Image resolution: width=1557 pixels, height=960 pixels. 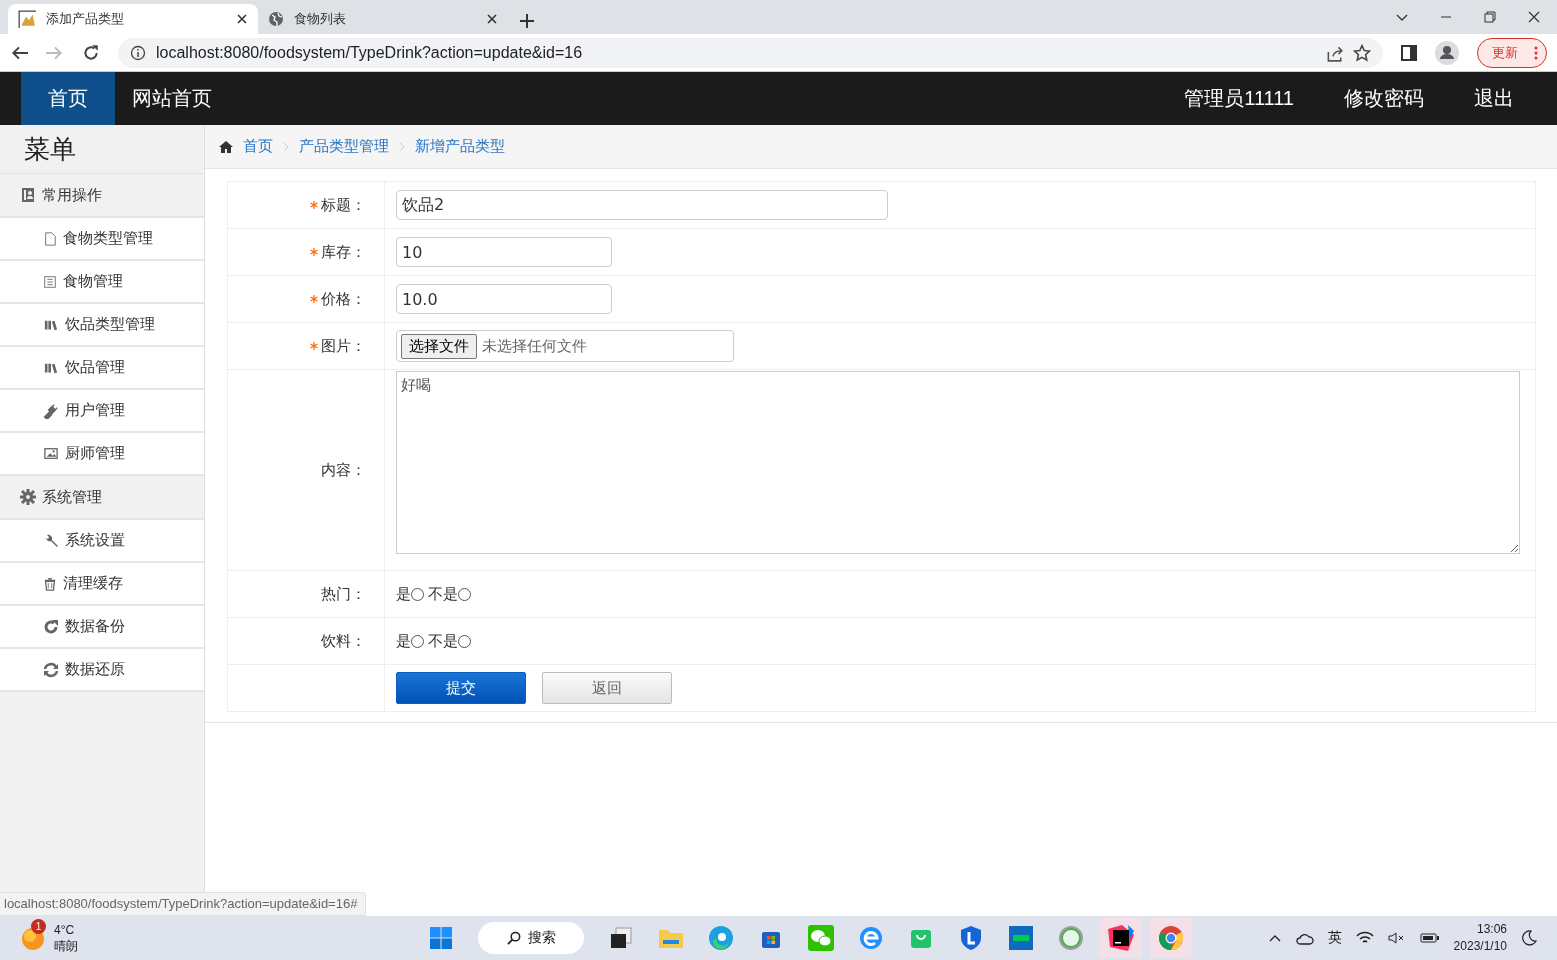 What do you see at coordinates (50, 583) in the screenshot?
I see `trash-icon` at bounding box center [50, 583].